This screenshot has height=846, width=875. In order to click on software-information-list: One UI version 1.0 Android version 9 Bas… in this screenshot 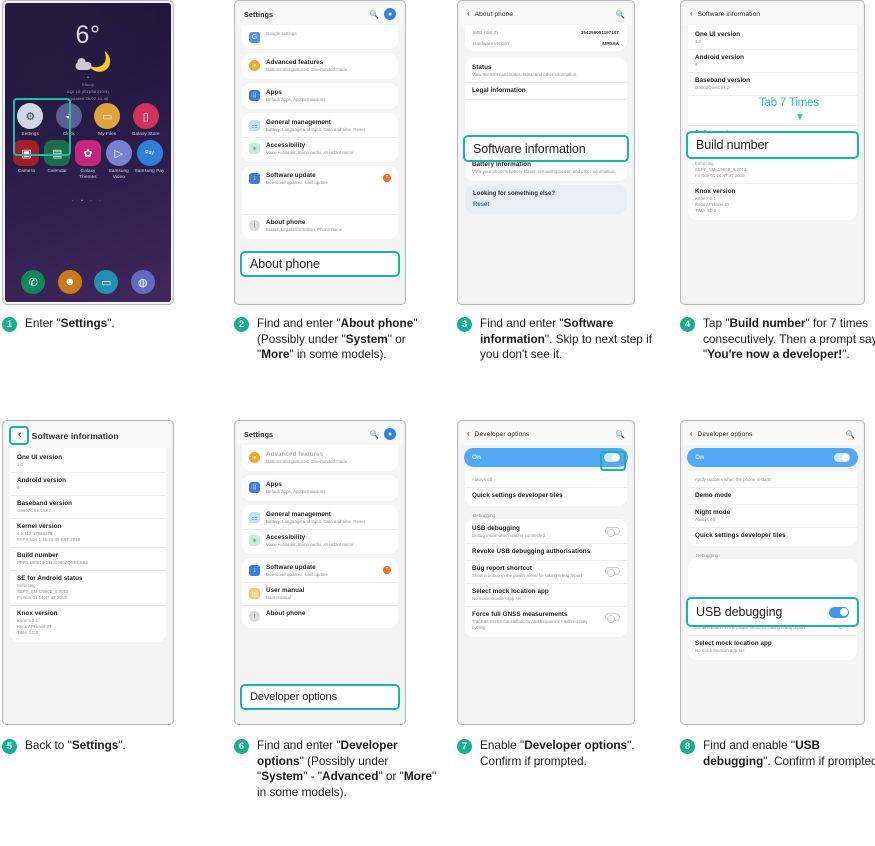, I will do `click(772, 163)`.